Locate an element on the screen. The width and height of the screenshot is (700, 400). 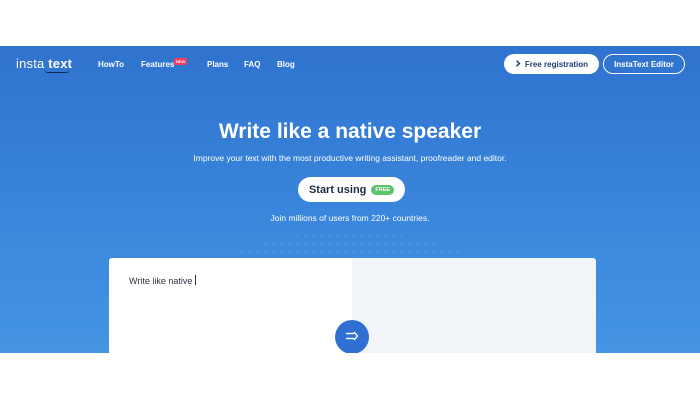
editor-input-text: Write like native is located at coordinates (161, 281).